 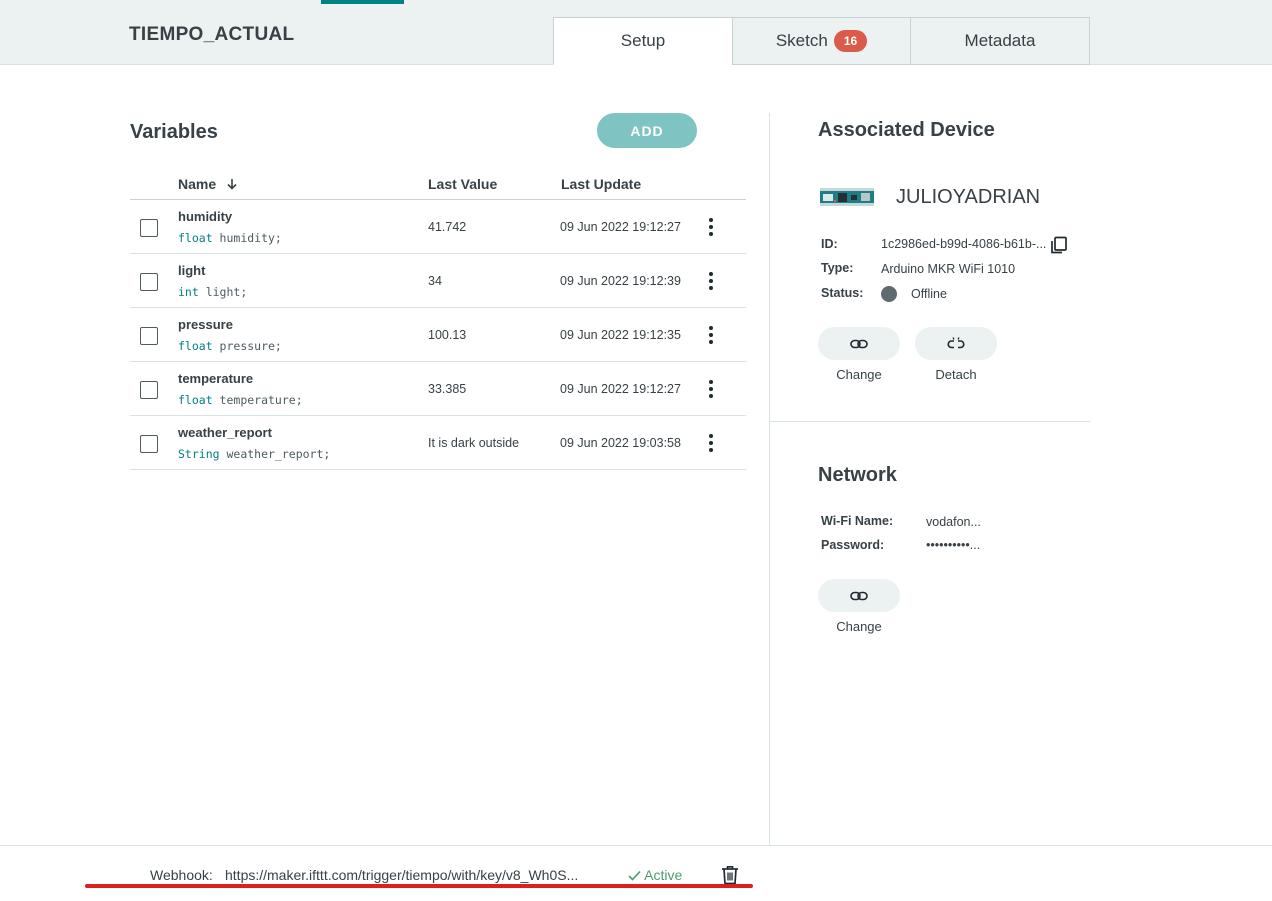 I want to click on change-device-button, so click(x=859, y=343).